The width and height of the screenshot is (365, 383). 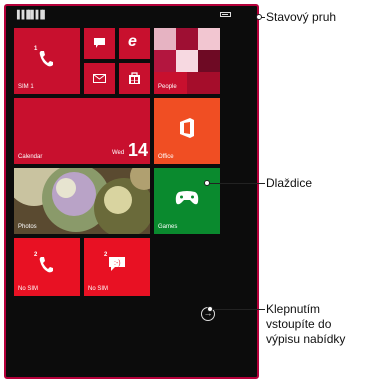 What do you see at coordinates (299, 324) in the screenshot?
I see `callout-app-list-line: vstoupíte do` at bounding box center [299, 324].